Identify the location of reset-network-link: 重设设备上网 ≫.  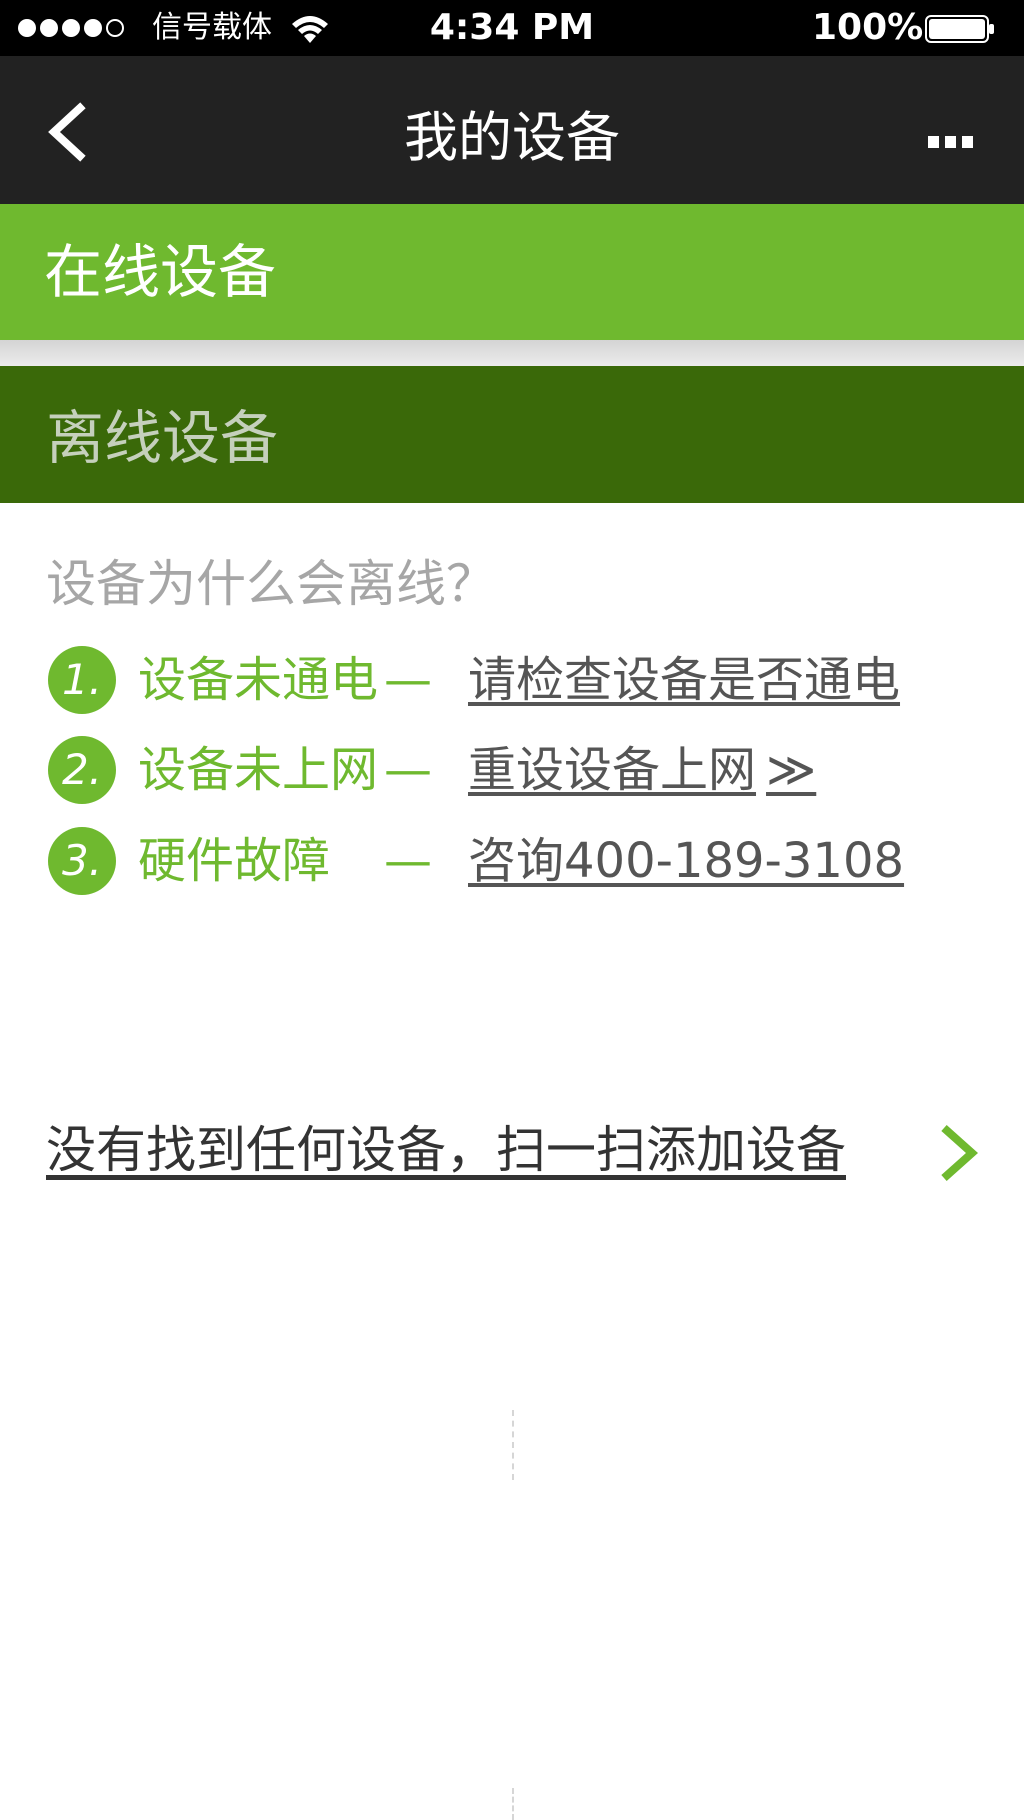
(642, 770).